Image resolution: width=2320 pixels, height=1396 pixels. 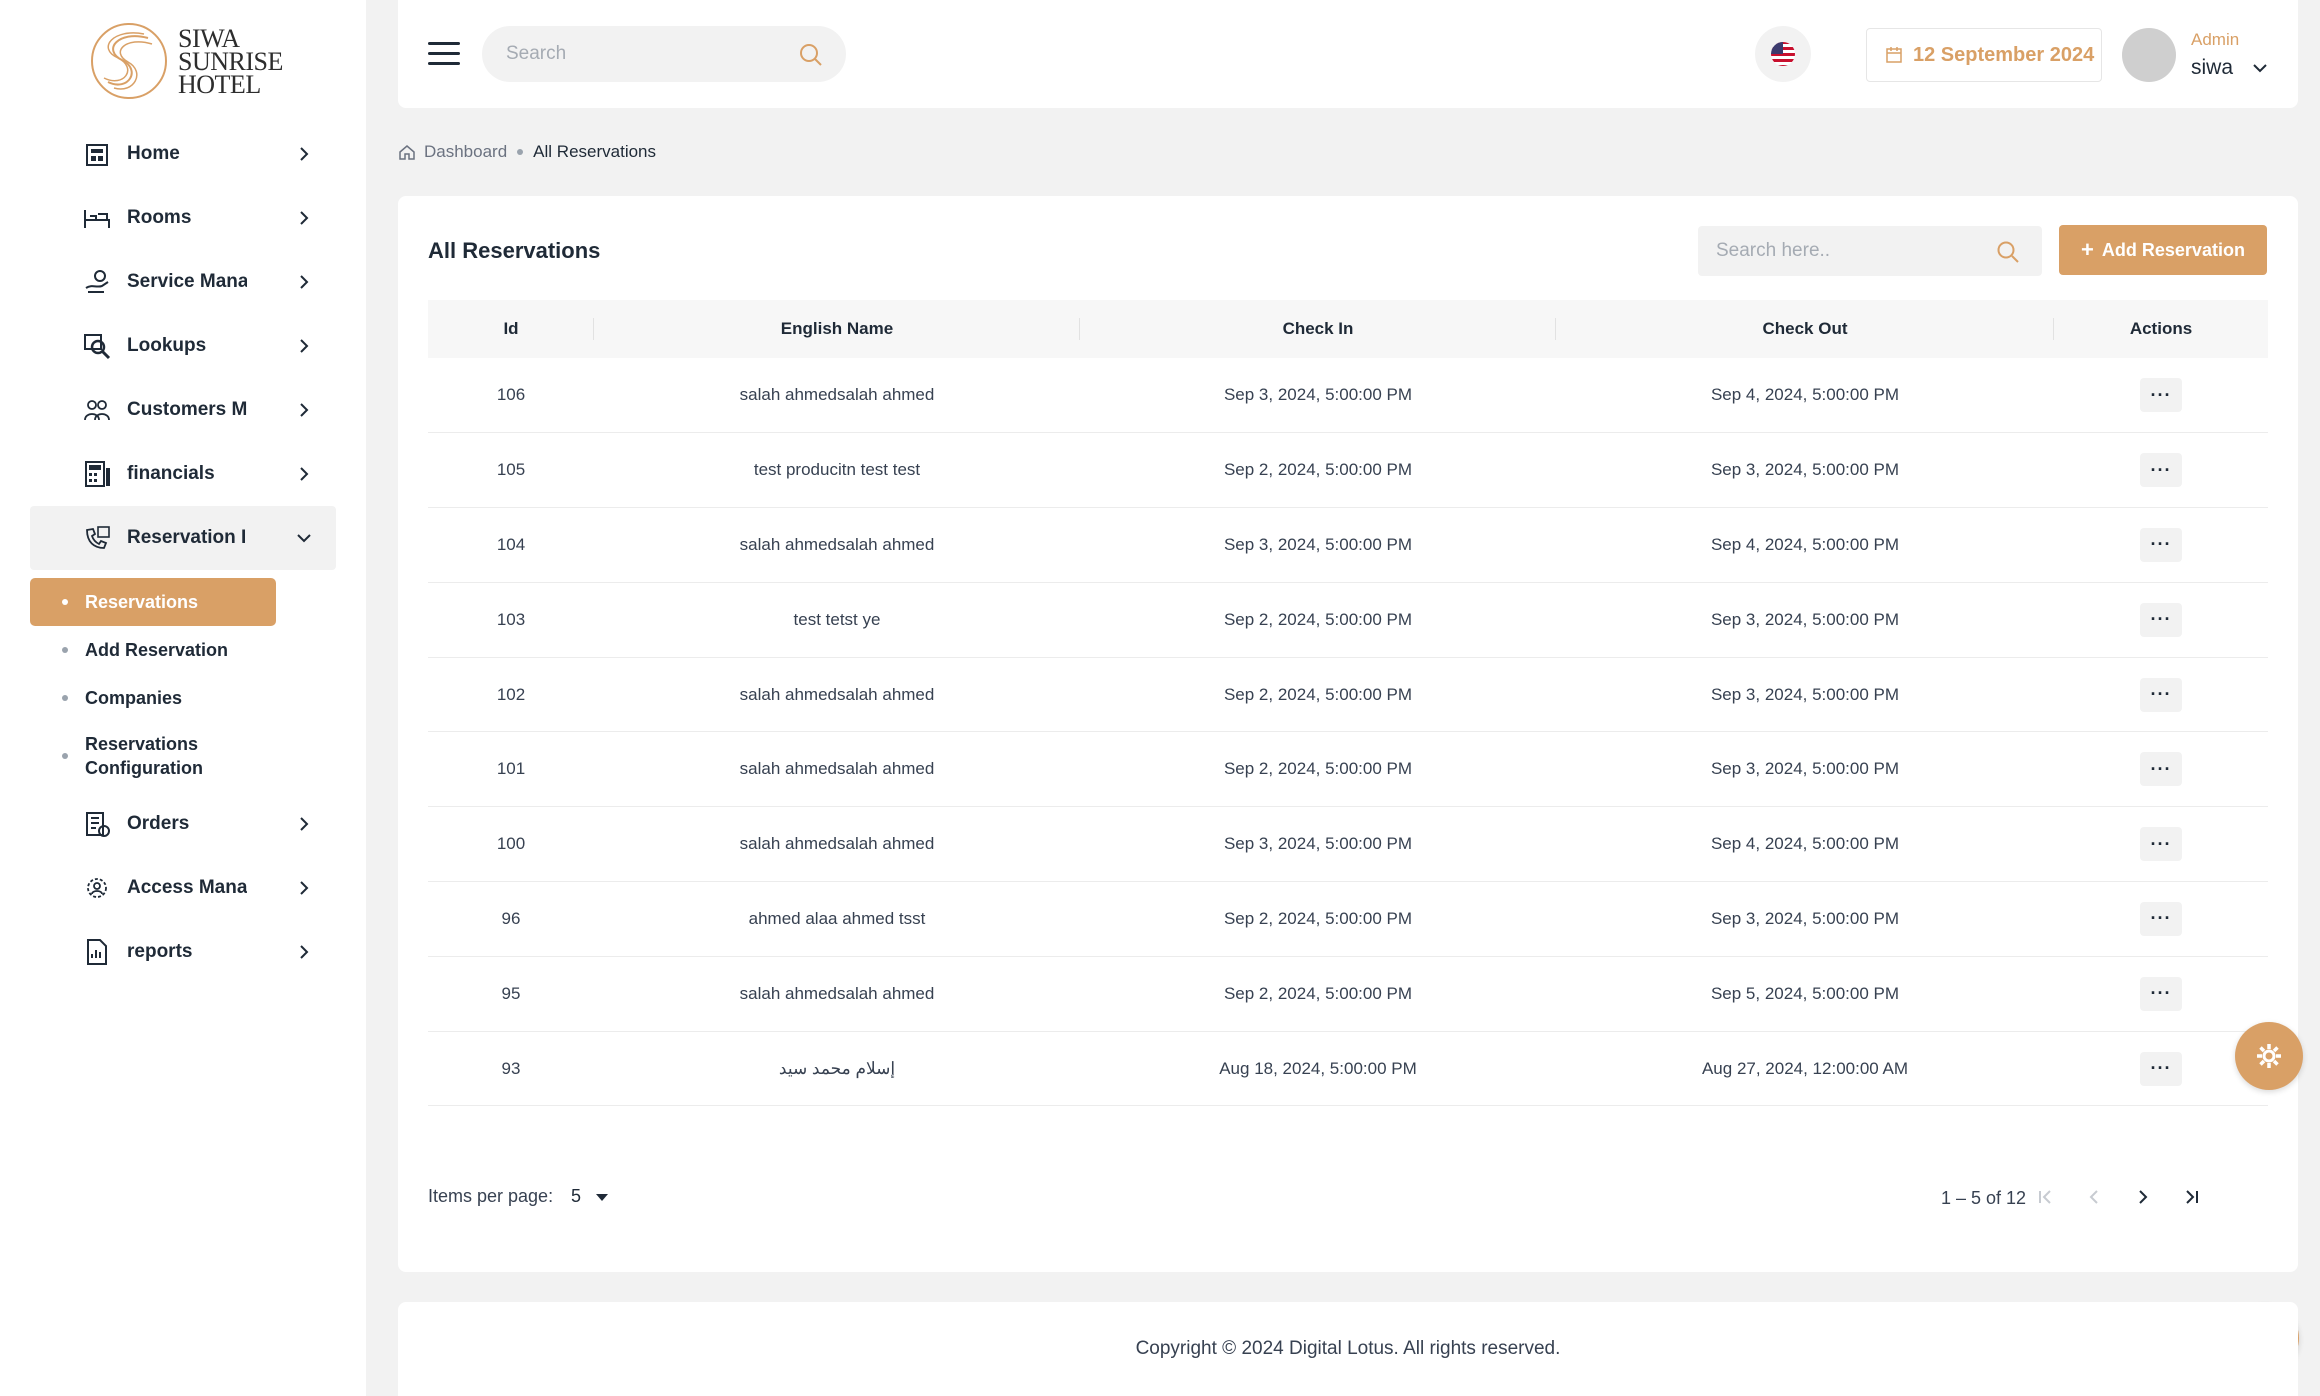 I want to click on sidebar-item-reports: reports, so click(x=183, y=952).